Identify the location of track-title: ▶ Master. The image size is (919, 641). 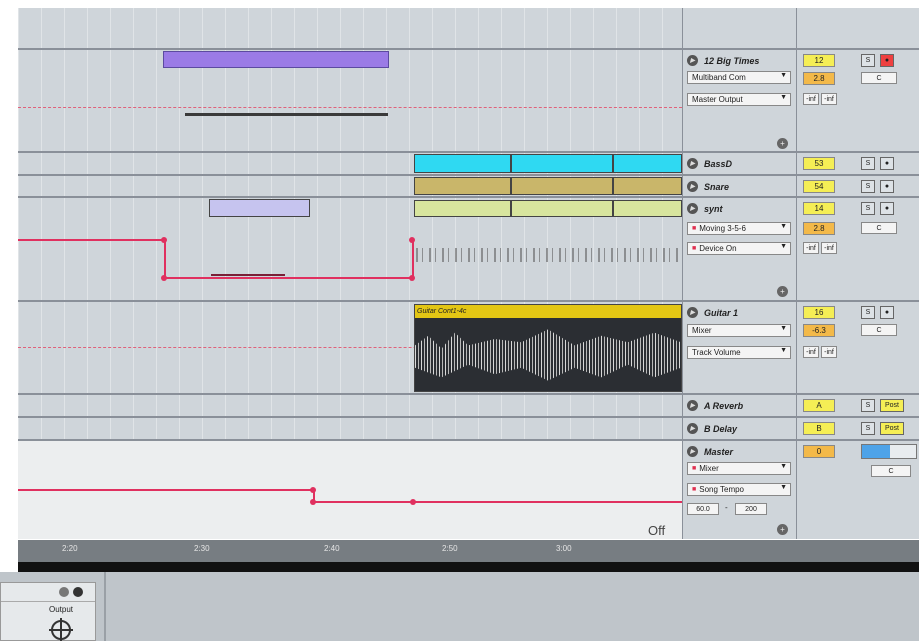
(739, 451).